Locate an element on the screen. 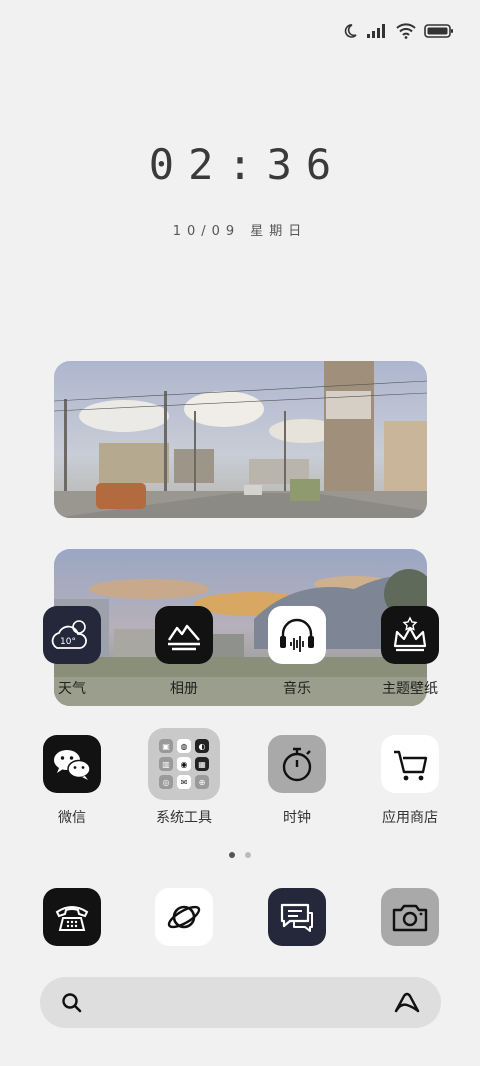  app-label: 微信 is located at coordinates (72, 818).